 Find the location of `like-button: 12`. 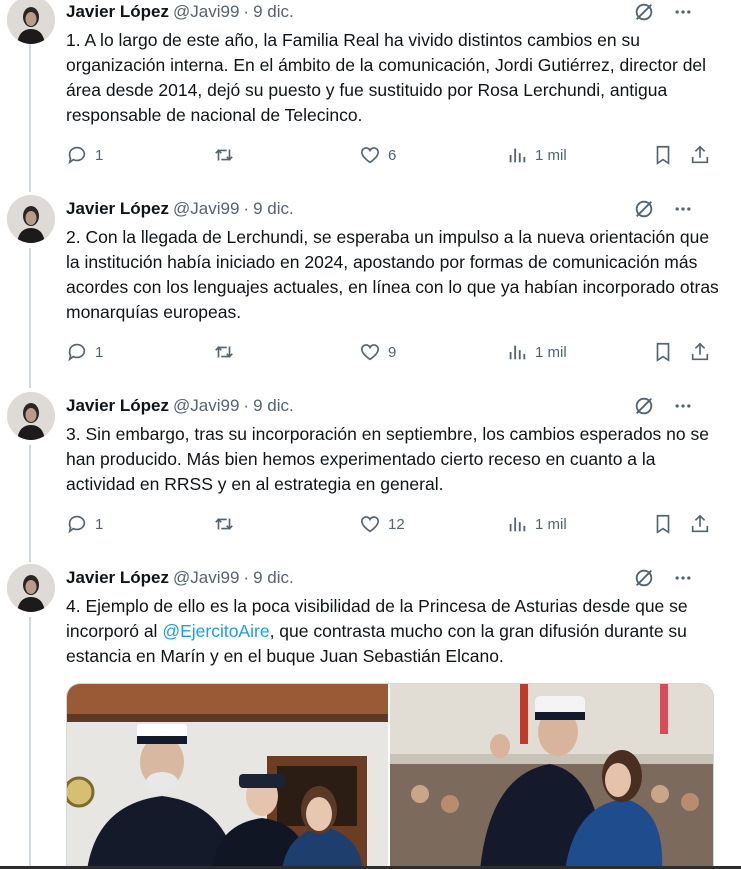

like-button: 12 is located at coordinates (382, 524).